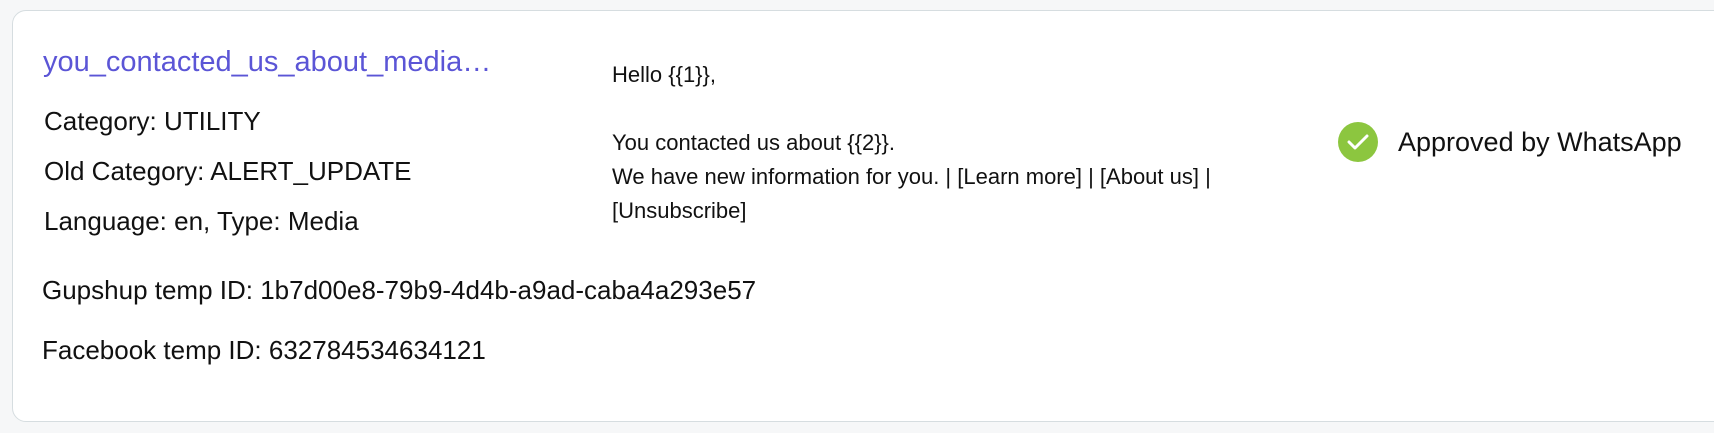  Describe the element at coordinates (679, 210) in the screenshot. I see `body-line: [Unsubscribe]` at that location.